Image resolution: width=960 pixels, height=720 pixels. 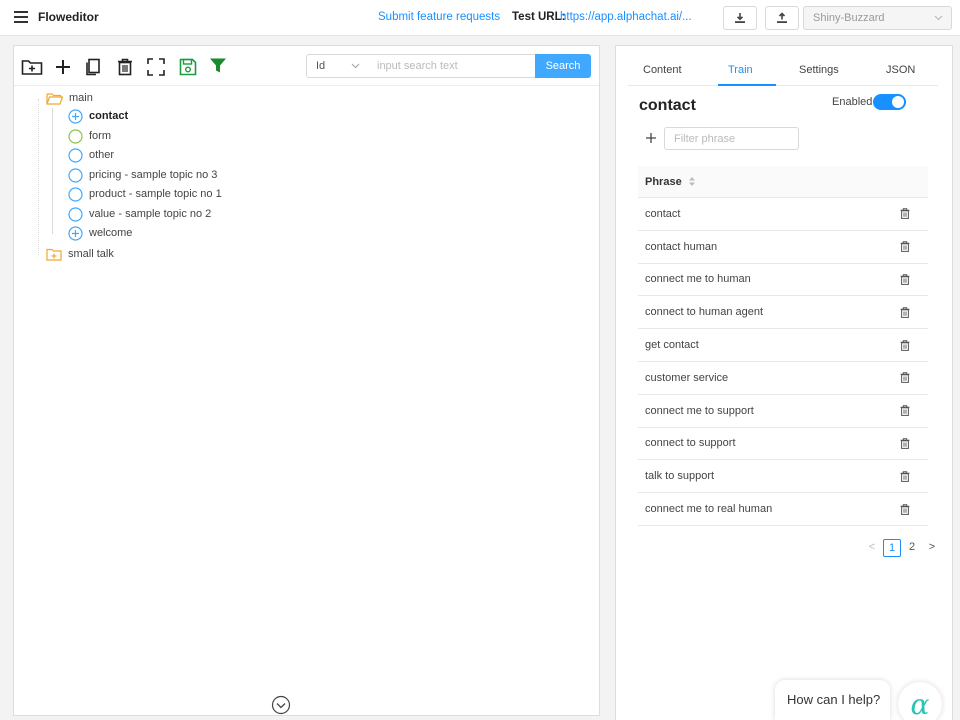 I want to click on menu-icon, so click(x=21, y=17).